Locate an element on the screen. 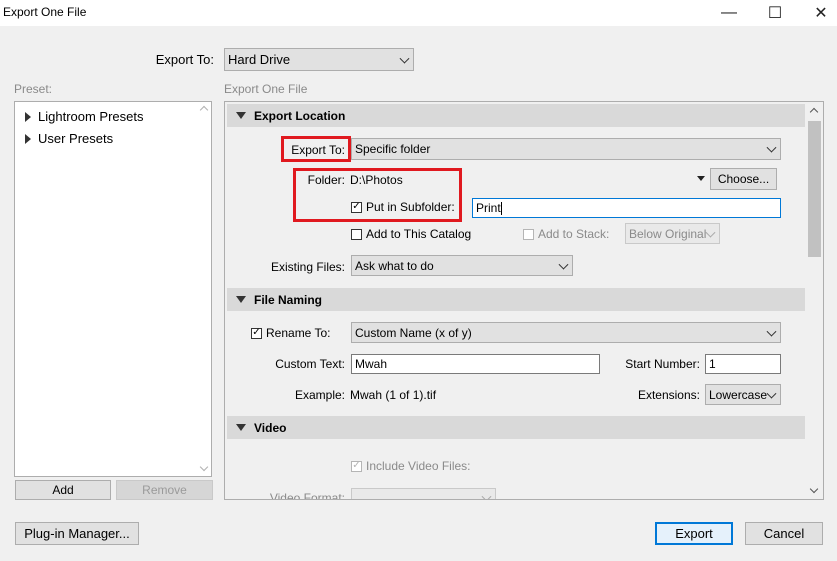  start-number-value: 1 is located at coordinates (712, 364).